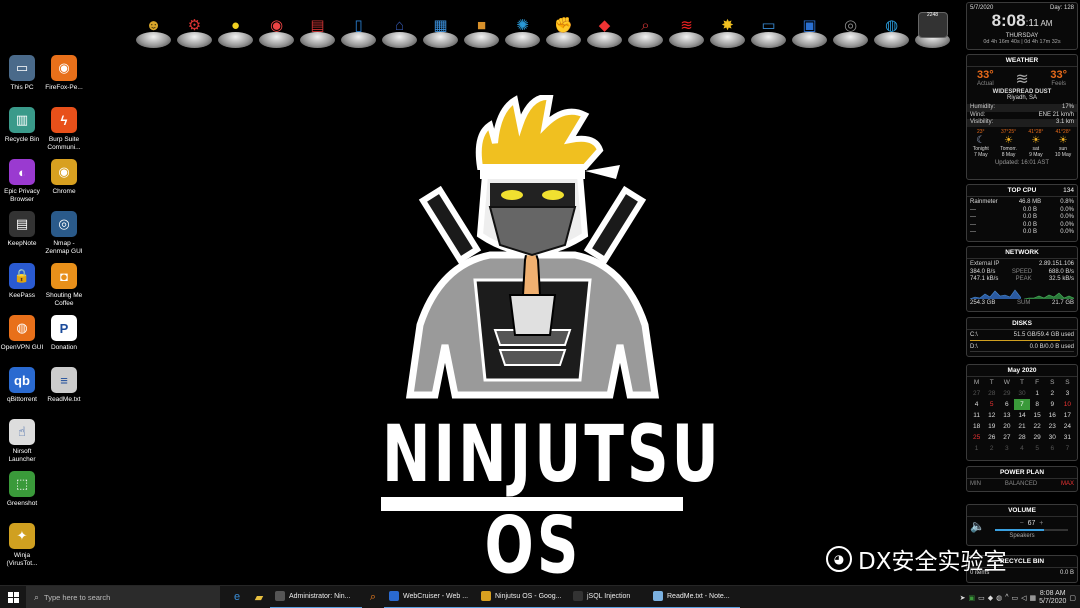  I want to click on dock-item: ✺, so click(522, 27).